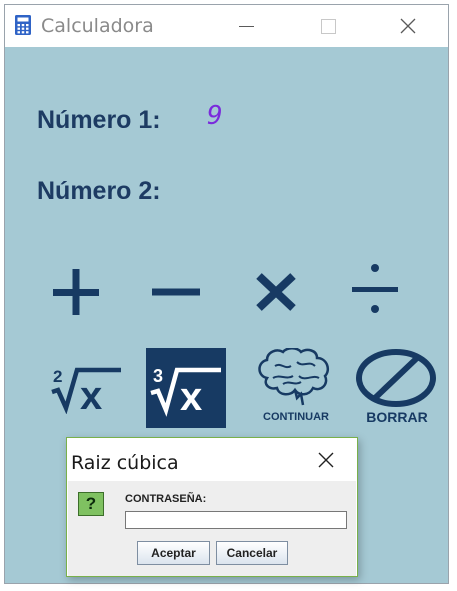 The width and height of the screenshot is (457, 591). What do you see at coordinates (173, 553) in the screenshot?
I see `accept-button: Aceptar` at bounding box center [173, 553].